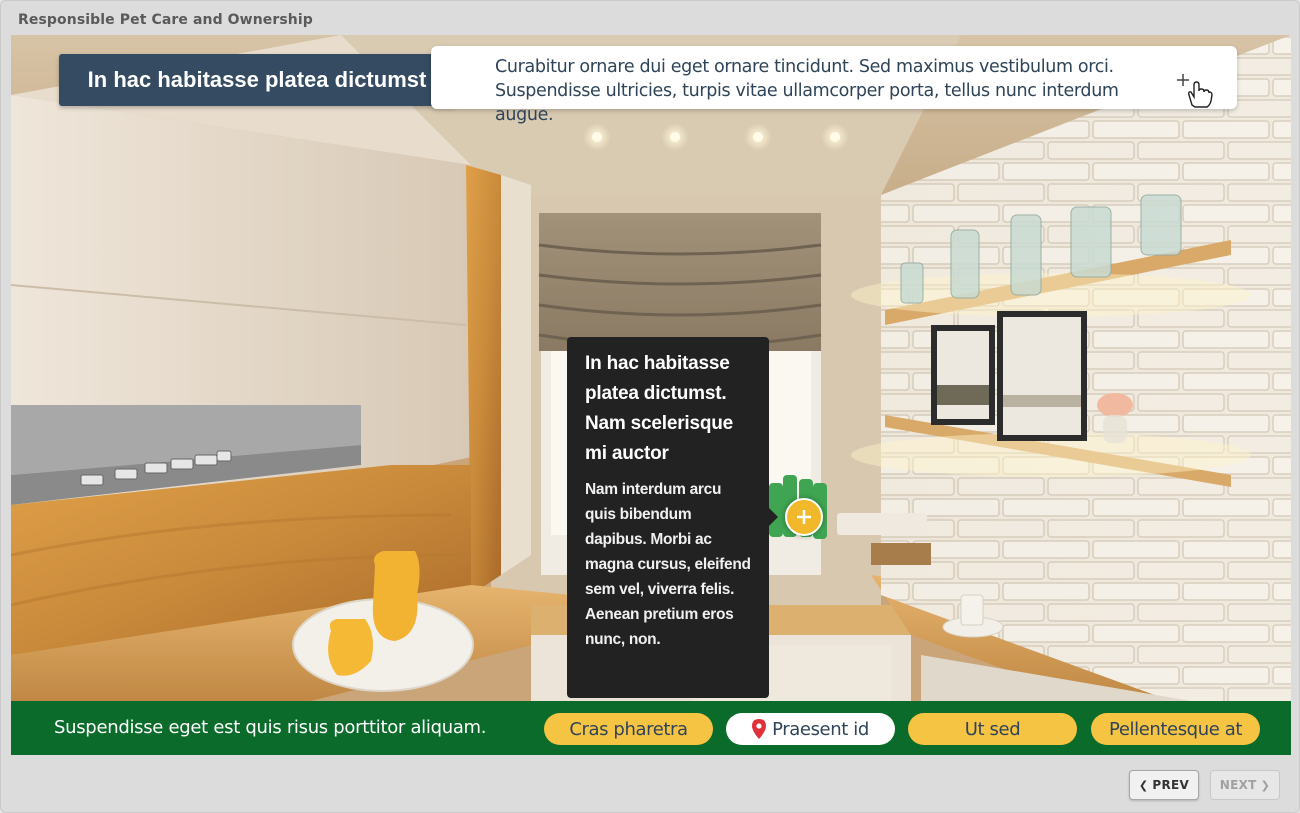  I want to click on prev-button: ❮ PREV, so click(1164, 785).